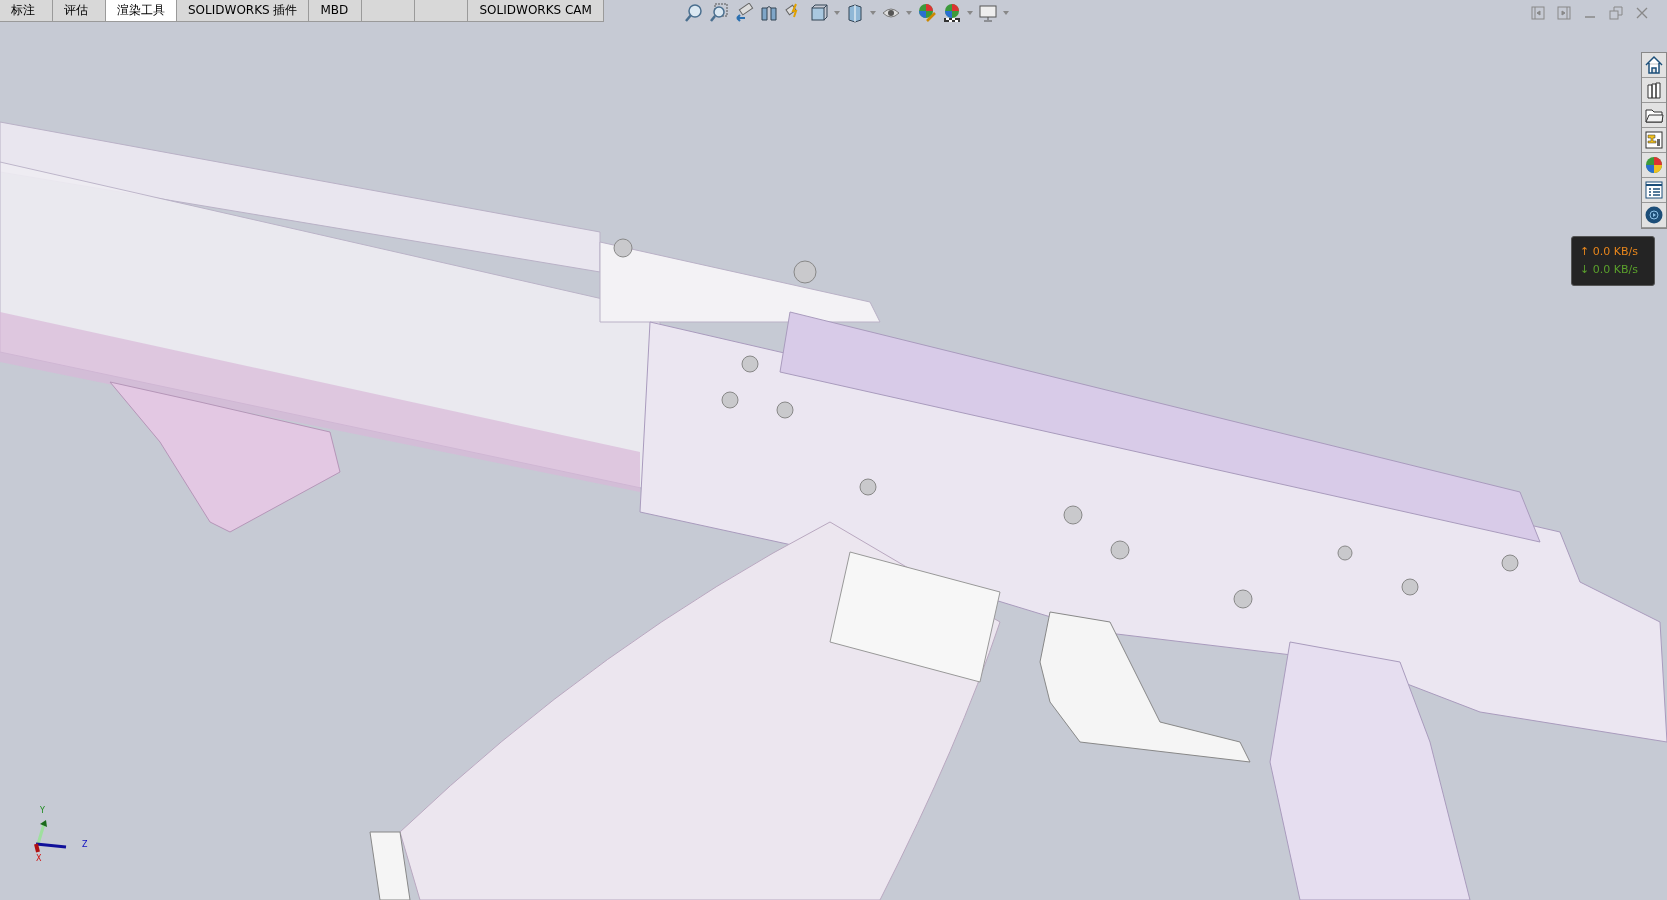  What do you see at coordinates (243, 11) in the screenshot?
I see `ribbon-tab: SOLIDWORKS 插件` at bounding box center [243, 11].